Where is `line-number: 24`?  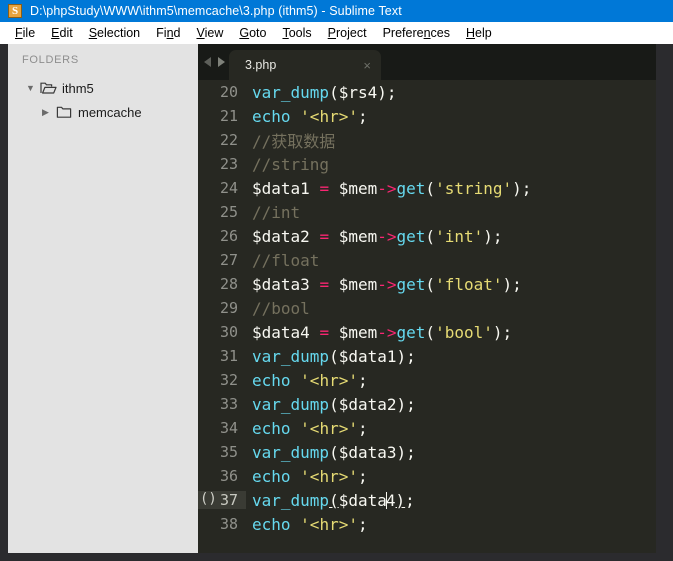 line-number: 24 is located at coordinates (228, 188).